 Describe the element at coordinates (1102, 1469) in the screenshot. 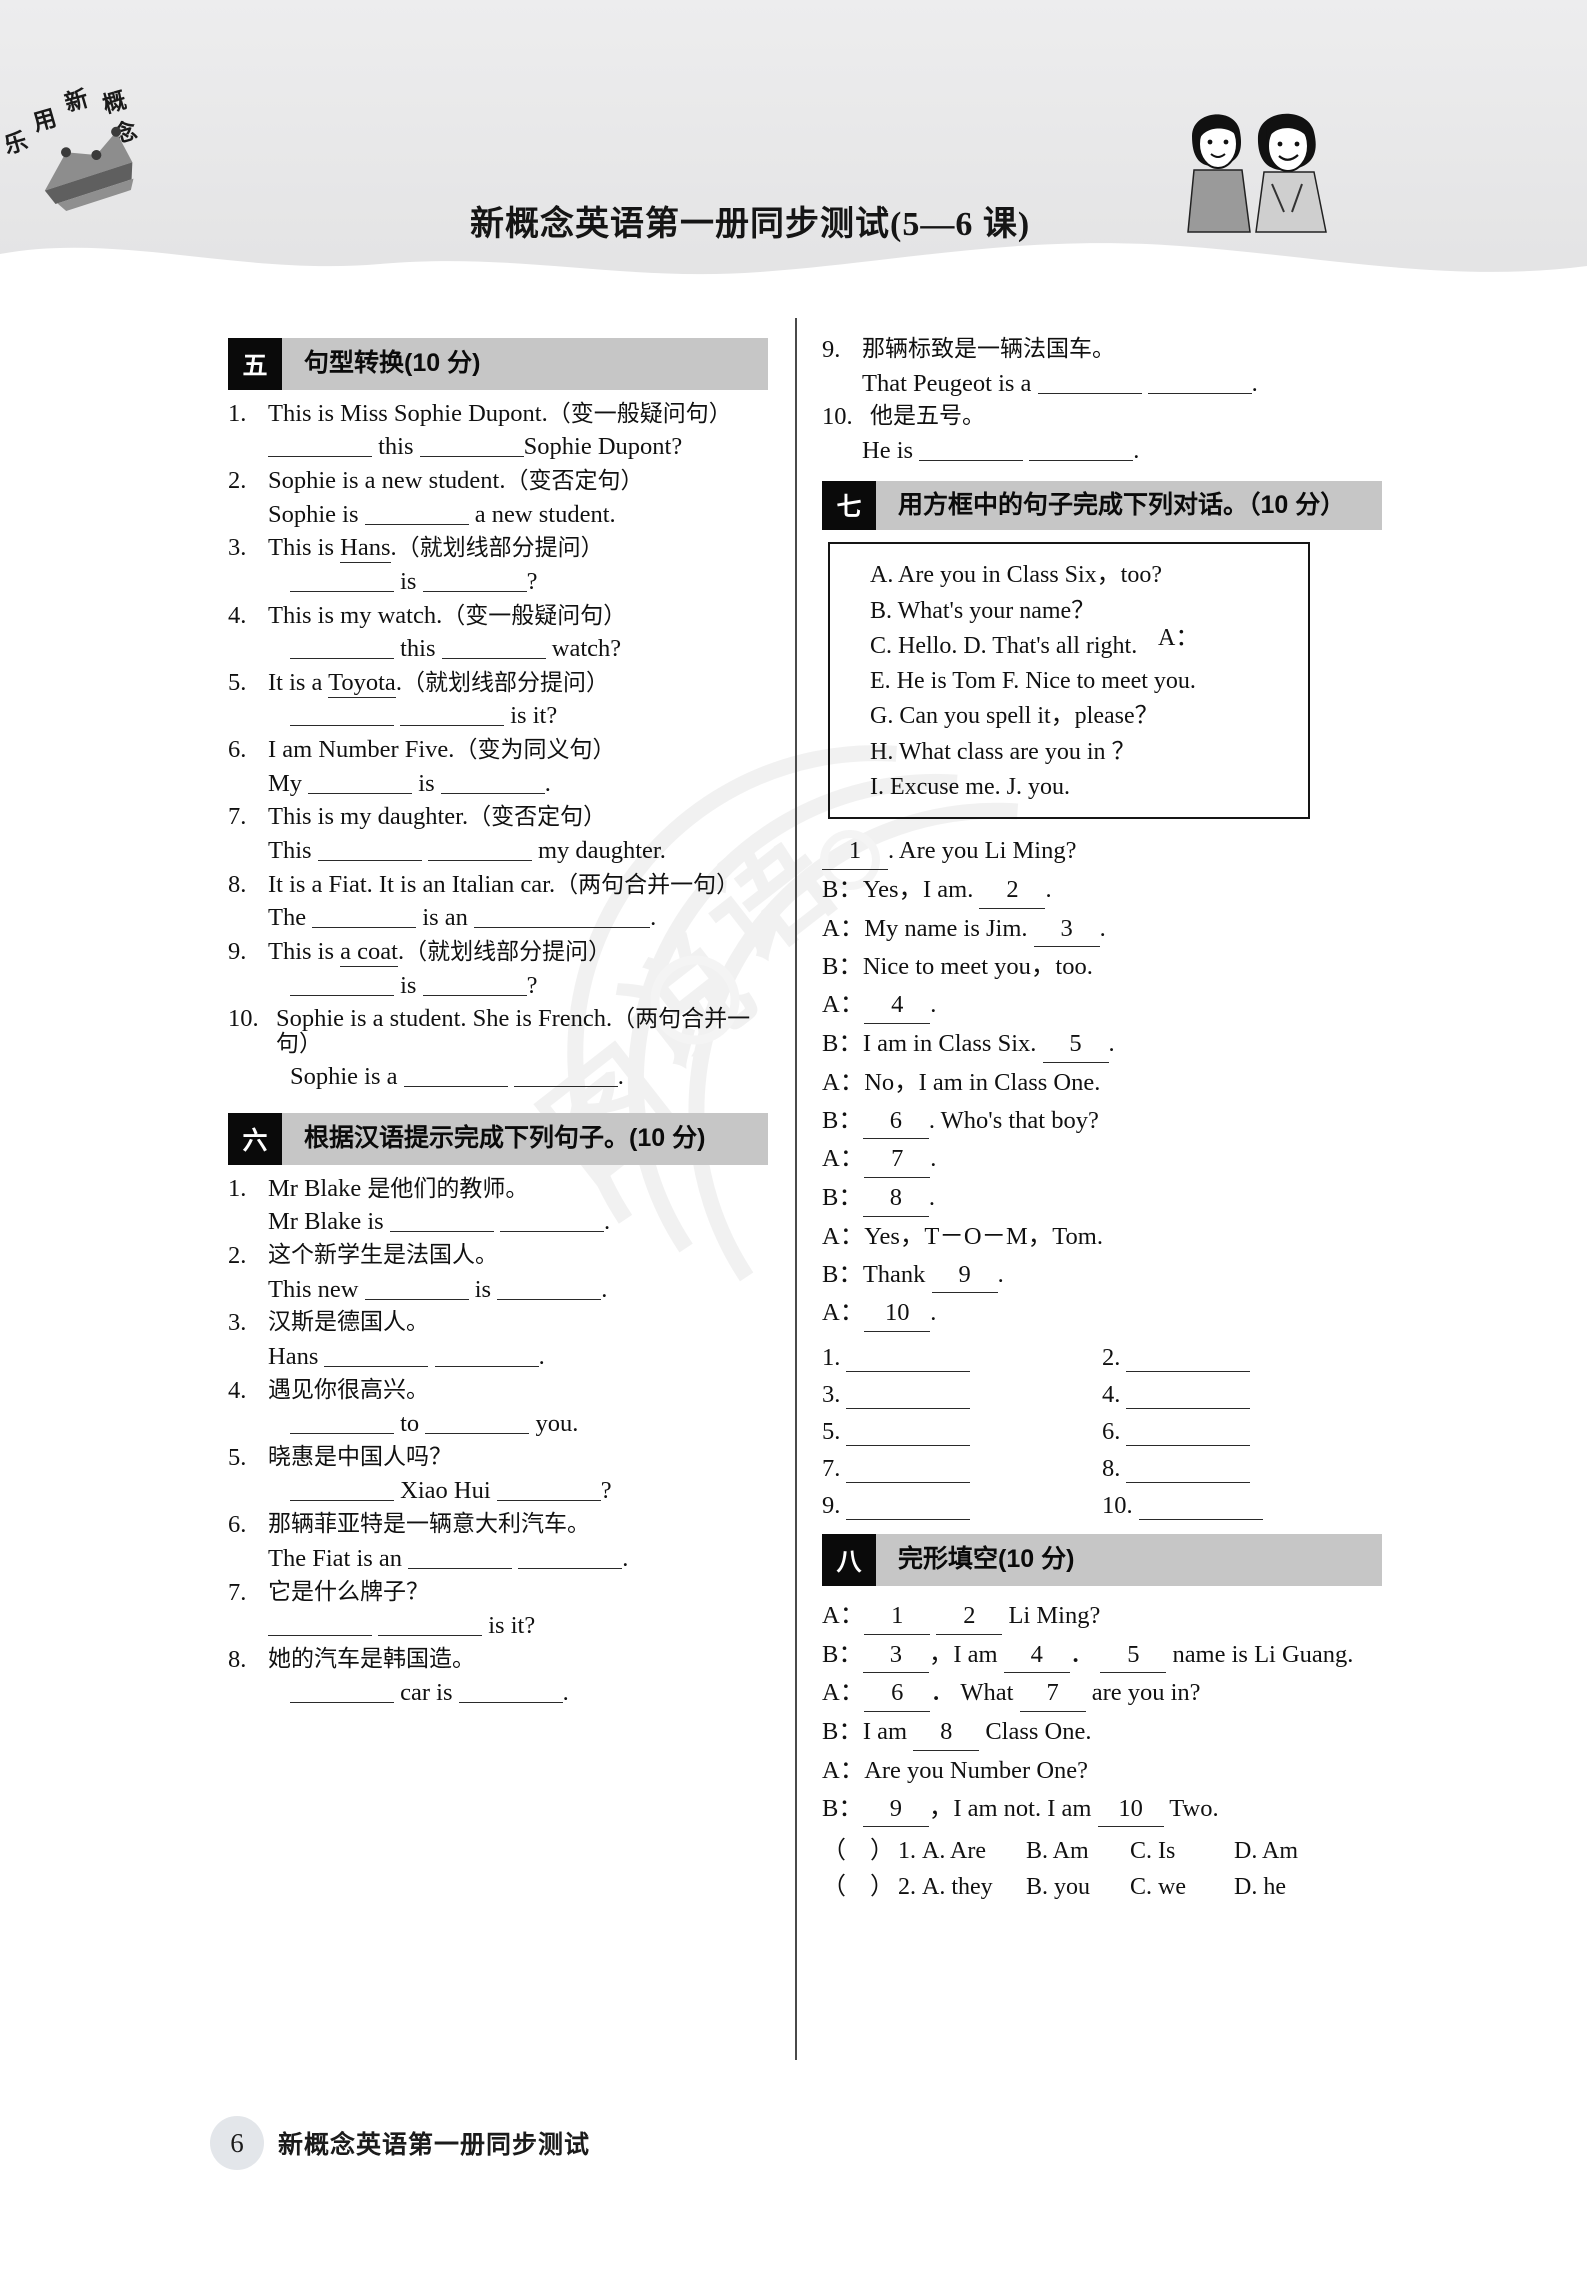

I see `answer-row: 7. 8.` at that location.